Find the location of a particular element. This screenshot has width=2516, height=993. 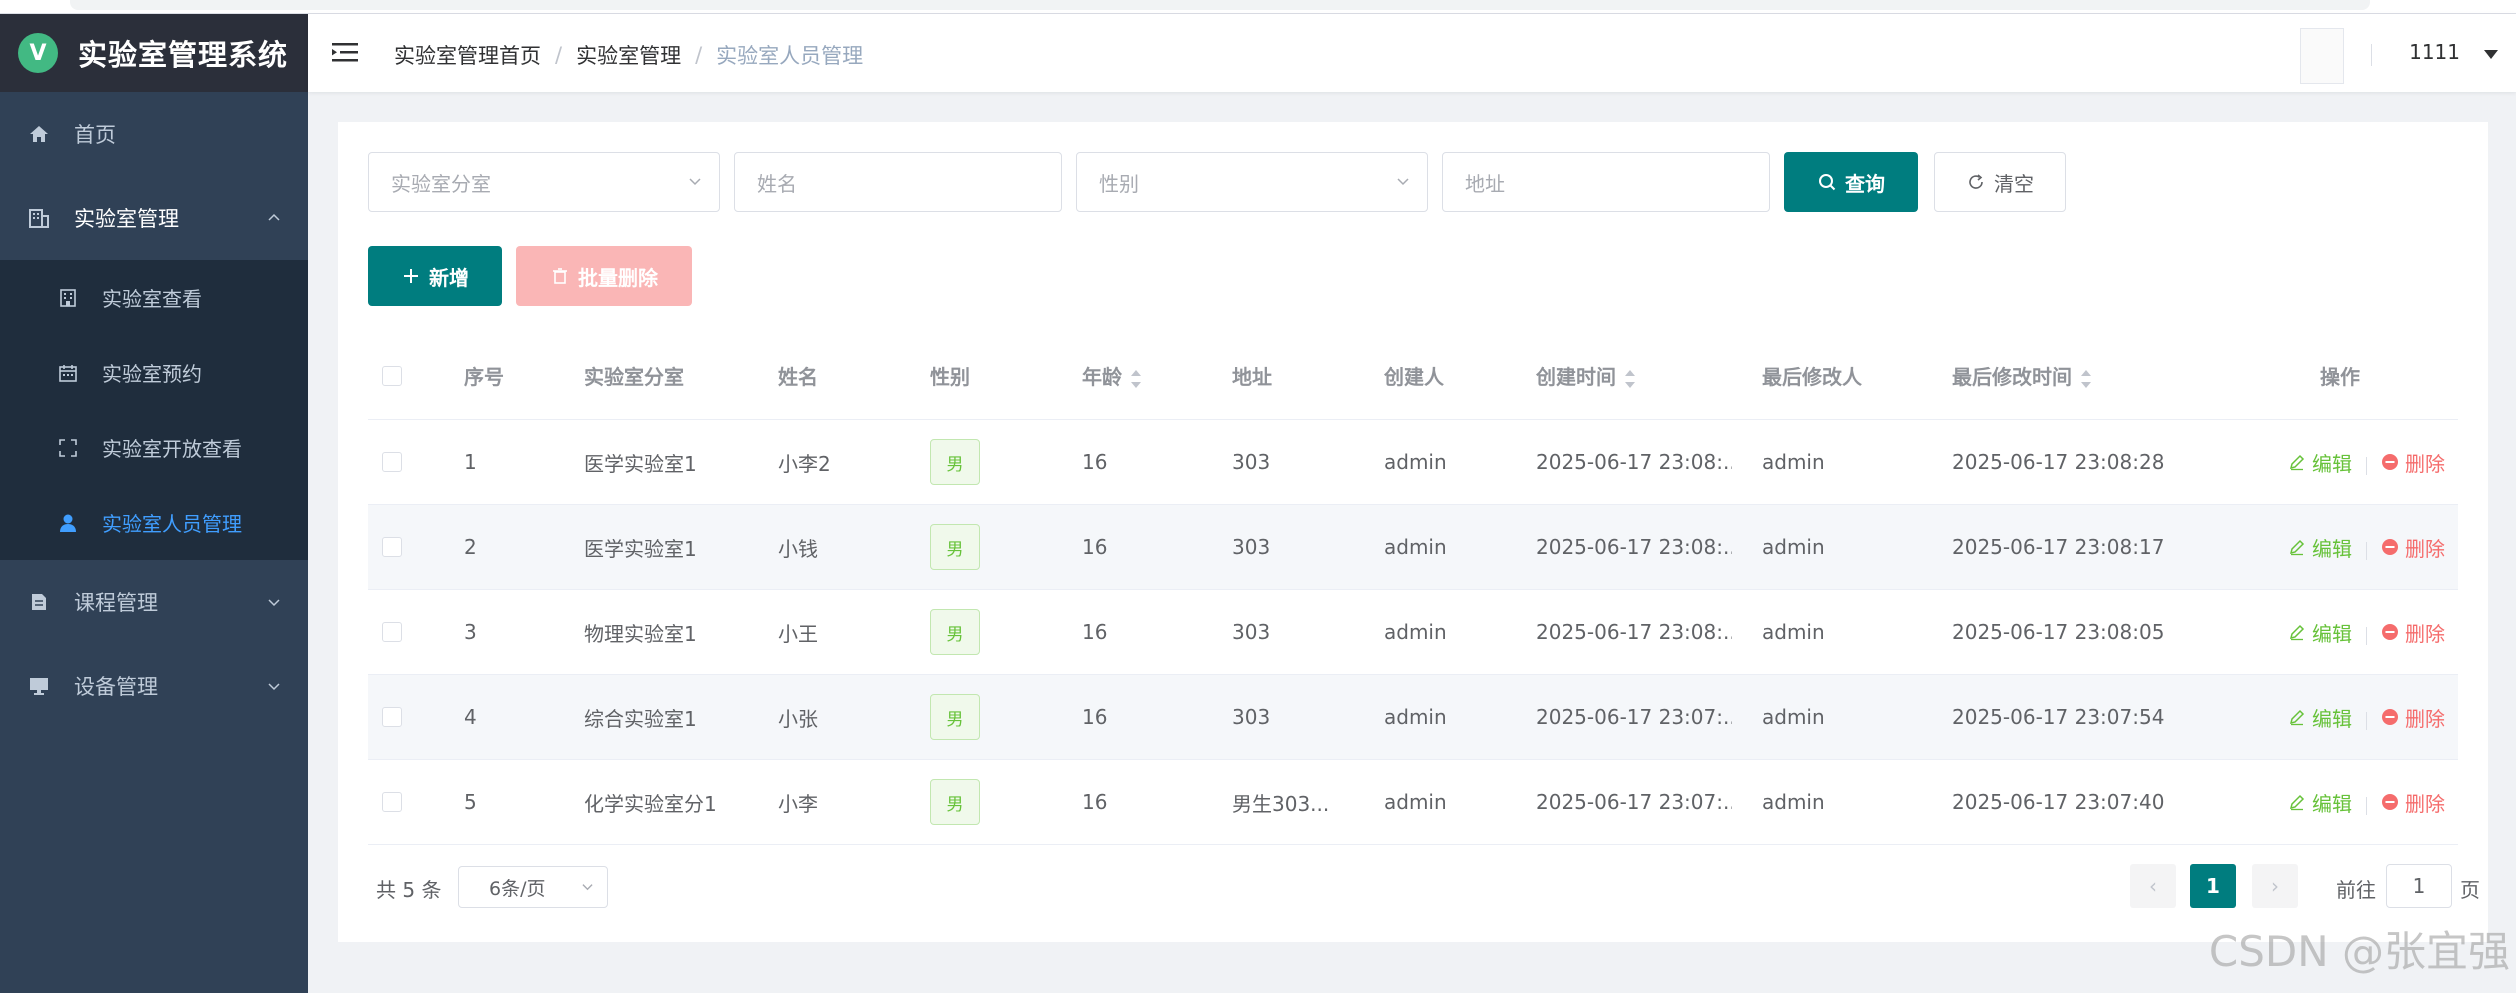

building-icon is located at coordinates (39, 218).